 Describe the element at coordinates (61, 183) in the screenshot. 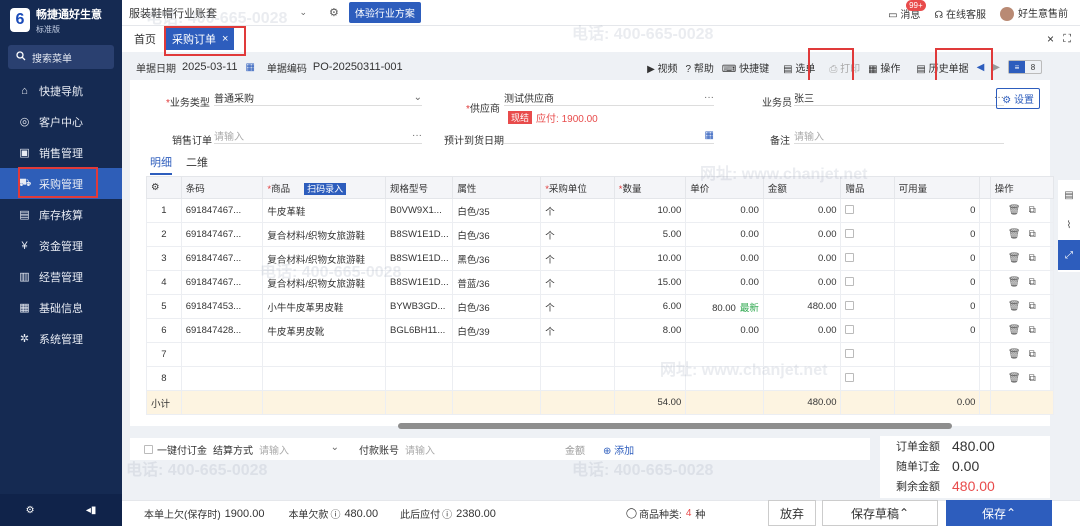

I see `sidebar-item-purchase: ⛟ 采购管理` at that location.